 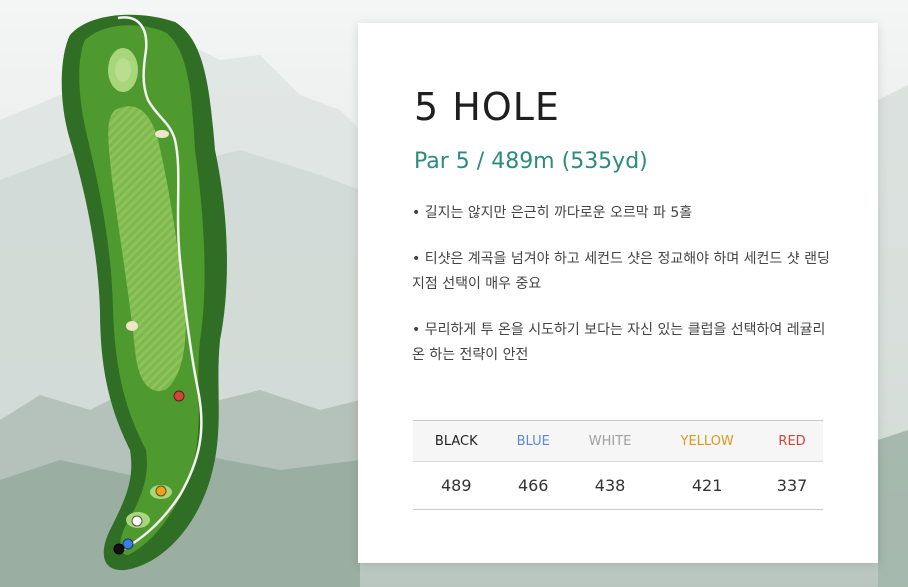 I want to click on distance-red: 337, so click(x=792, y=485).